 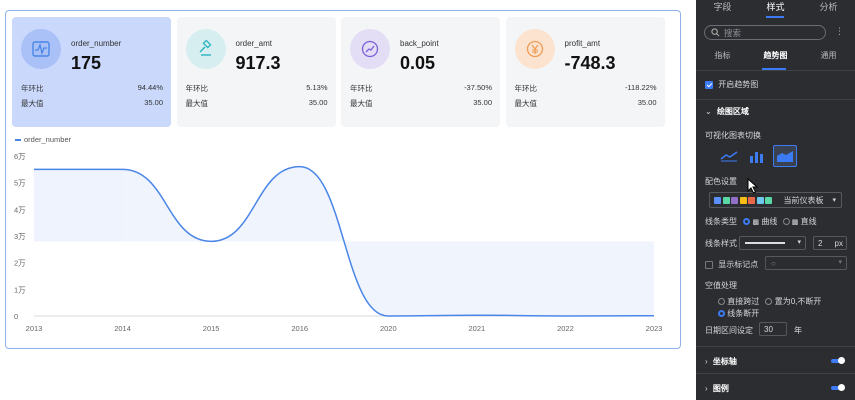 What do you see at coordinates (20, 289) in the screenshot?
I see `y-tick-label: 1万` at bounding box center [20, 289].